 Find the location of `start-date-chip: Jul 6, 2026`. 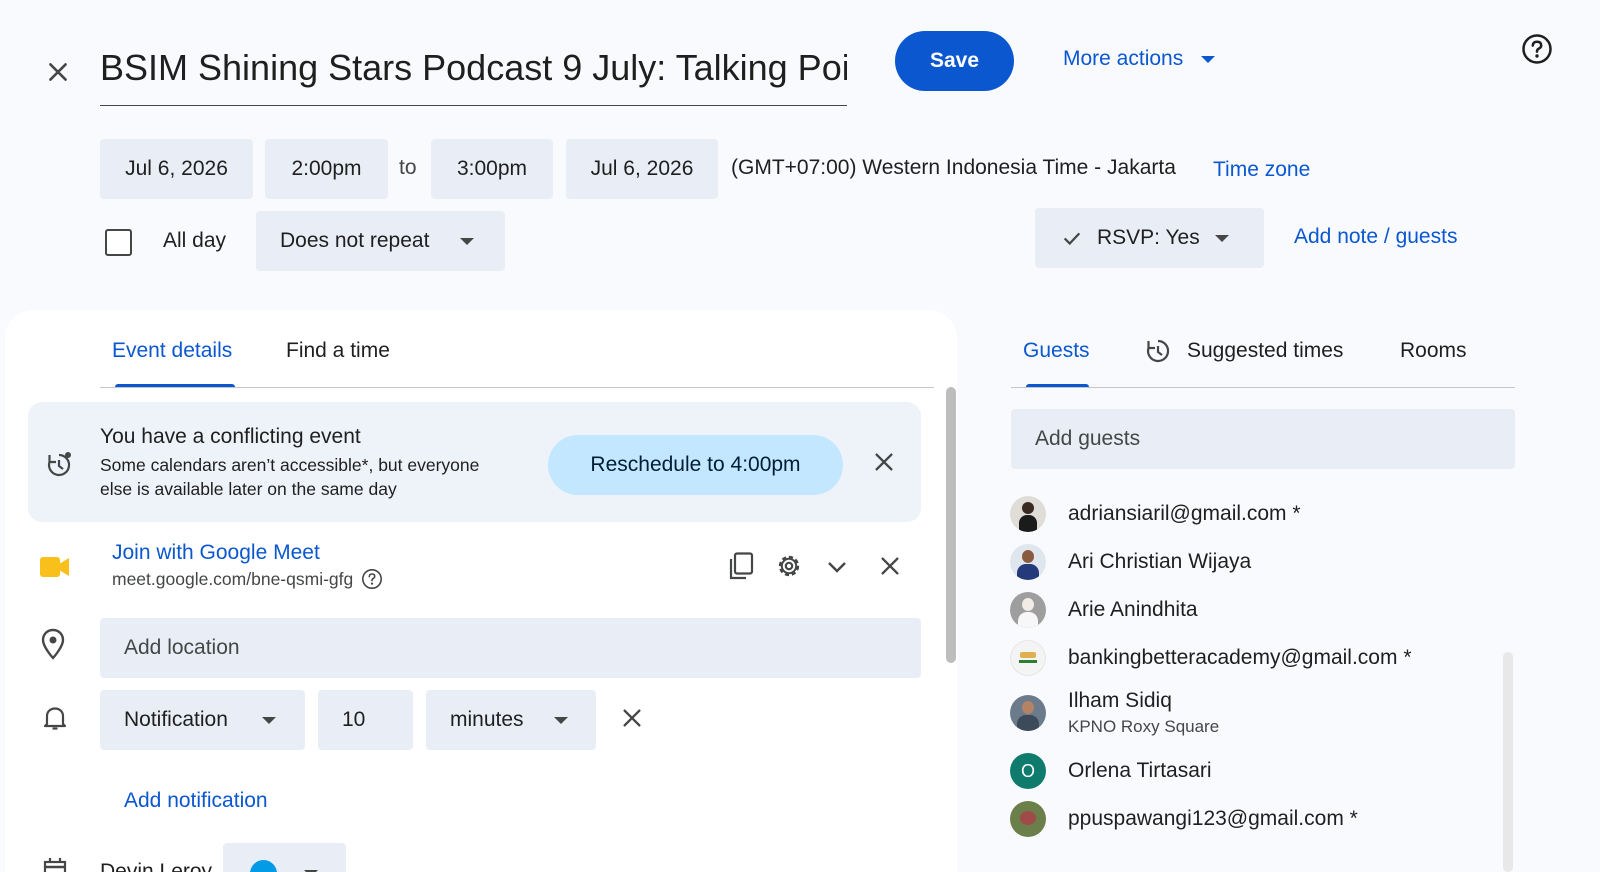

start-date-chip: Jul 6, 2026 is located at coordinates (176, 169).